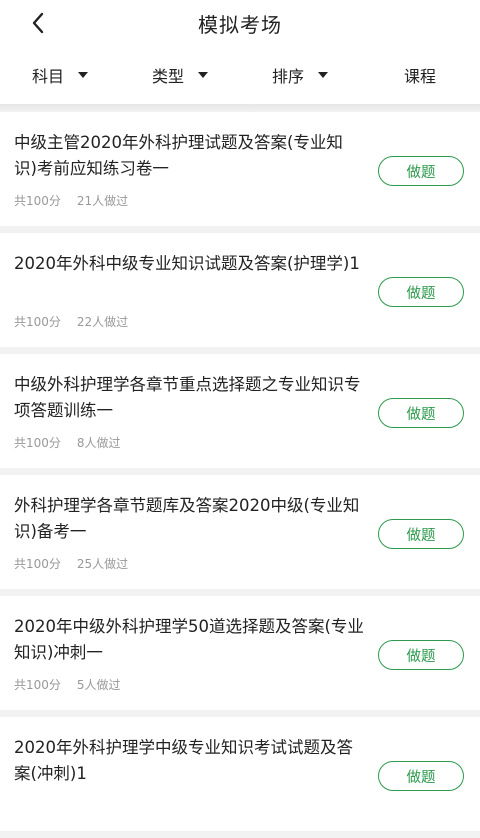 This screenshot has width=480, height=838. I want to click on exam-done-count: 22人做过, so click(102, 322).